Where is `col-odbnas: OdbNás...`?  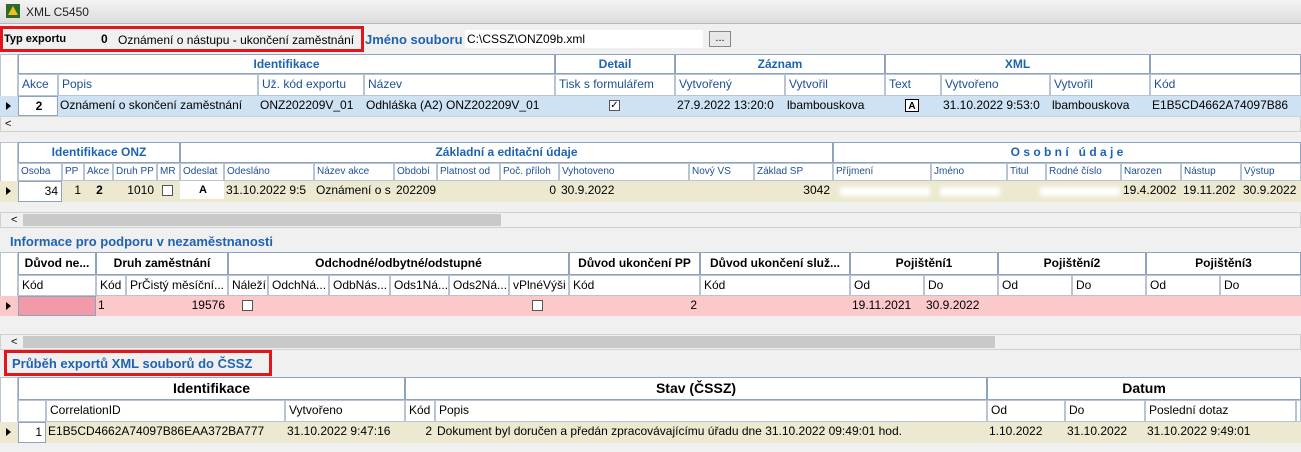 col-odbnas: OdbNás... is located at coordinates (359, 285).